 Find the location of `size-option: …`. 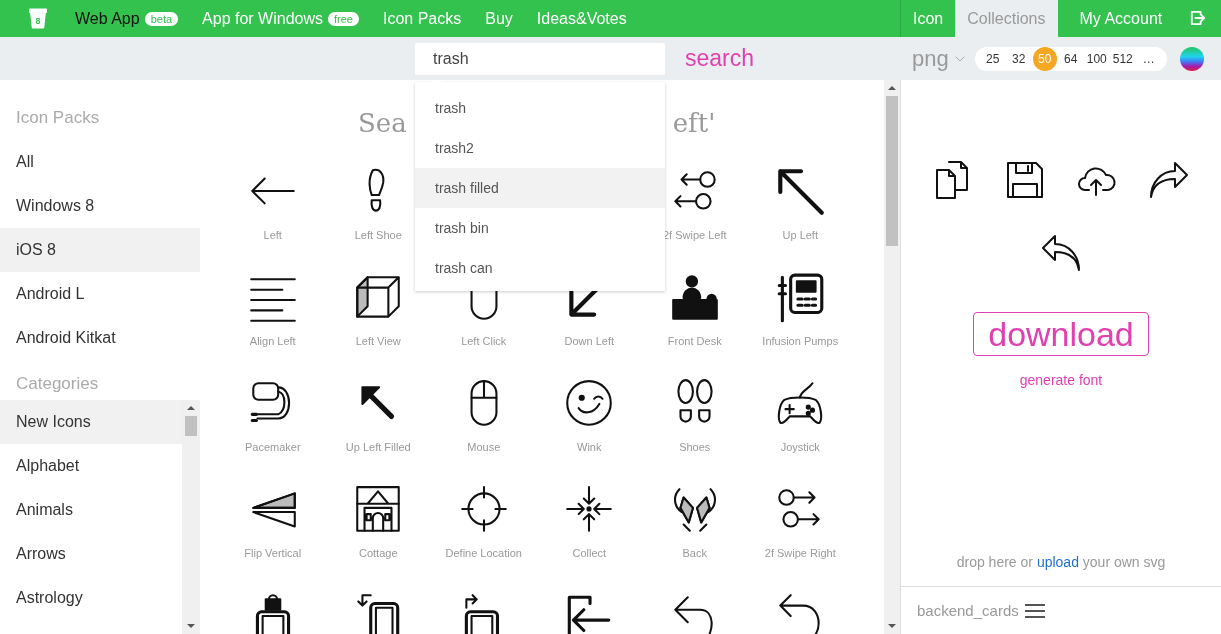

size-option: … is located at coordinates (1148, 58).